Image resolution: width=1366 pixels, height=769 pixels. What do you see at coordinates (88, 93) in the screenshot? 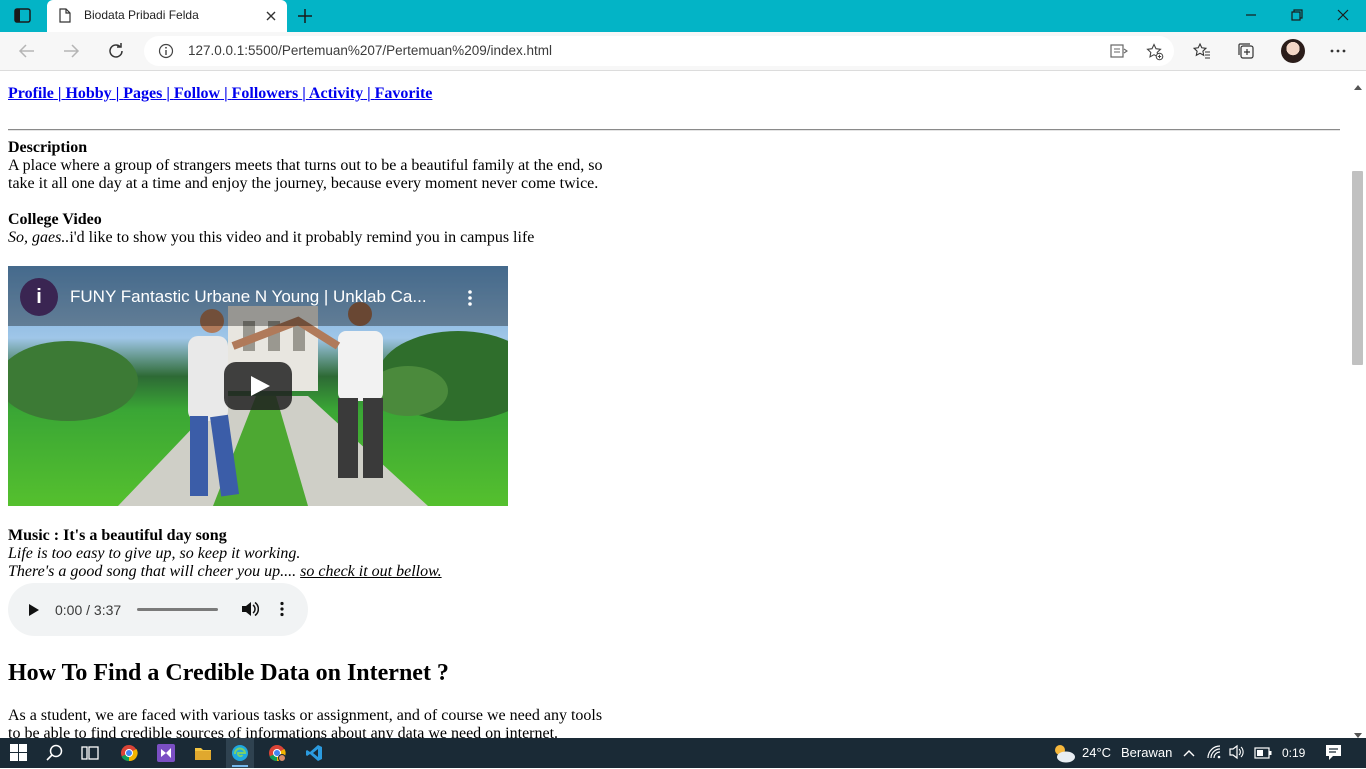
I see `nav-link-hobby: Hobby` at bounding box center [88, 93].